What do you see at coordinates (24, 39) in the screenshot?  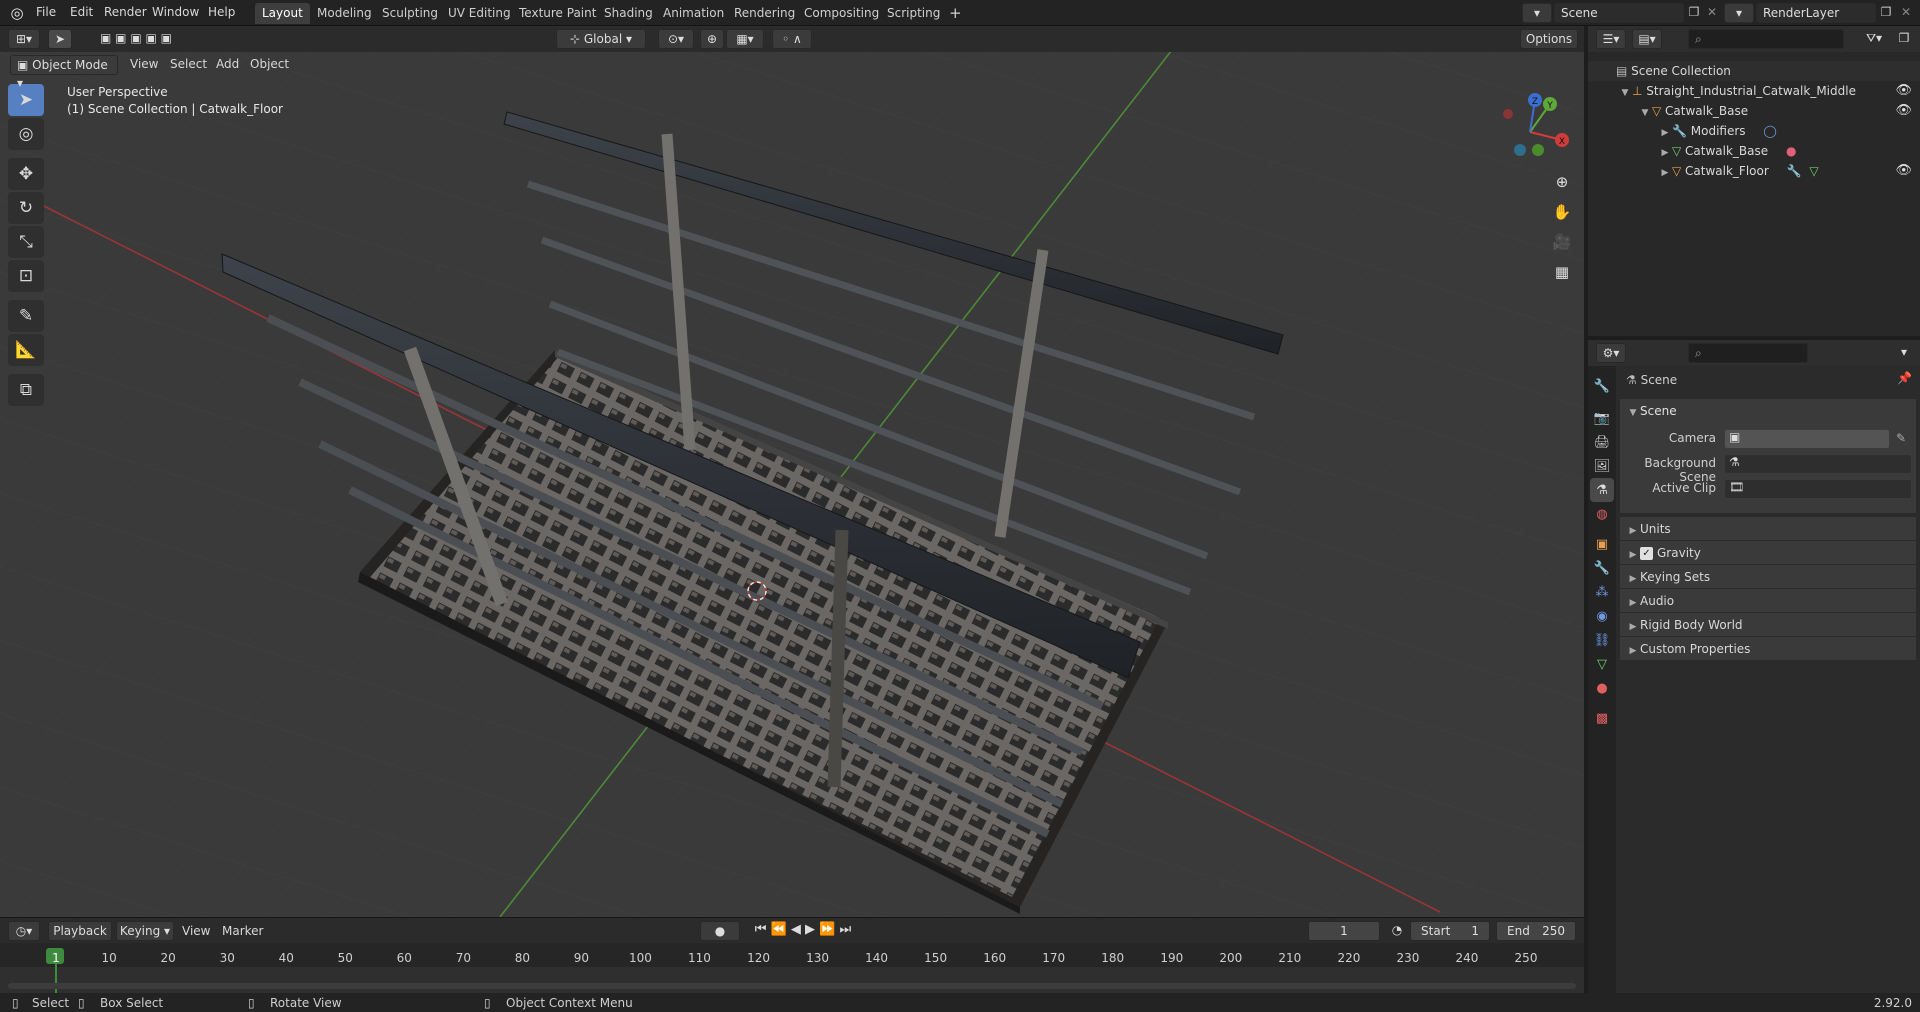 I see `editor-type-icon: ⊞▾` at bounding box center [24, 39].